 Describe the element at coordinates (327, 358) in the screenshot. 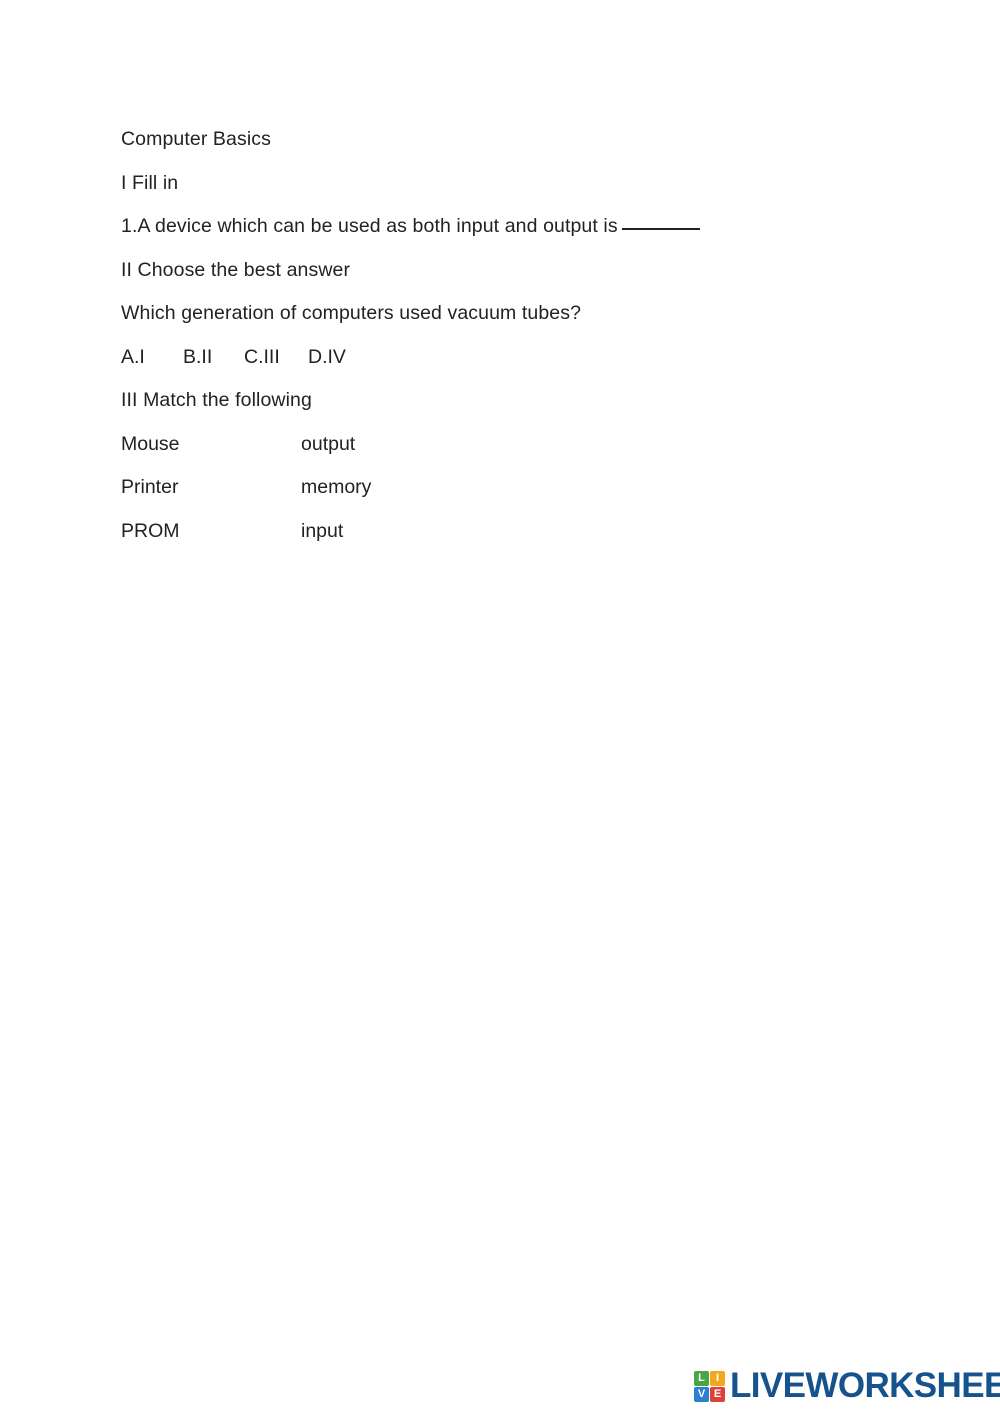

I see `mcq-option-d: D.IV` at that location.